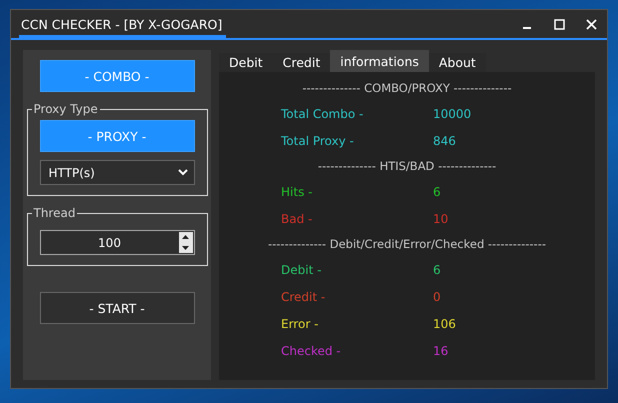 Image resolution: width=618 pixels, height=403 pixels. I want to click on section-heading: -------------- HTIS/BAD --------------, so click(407, 166).